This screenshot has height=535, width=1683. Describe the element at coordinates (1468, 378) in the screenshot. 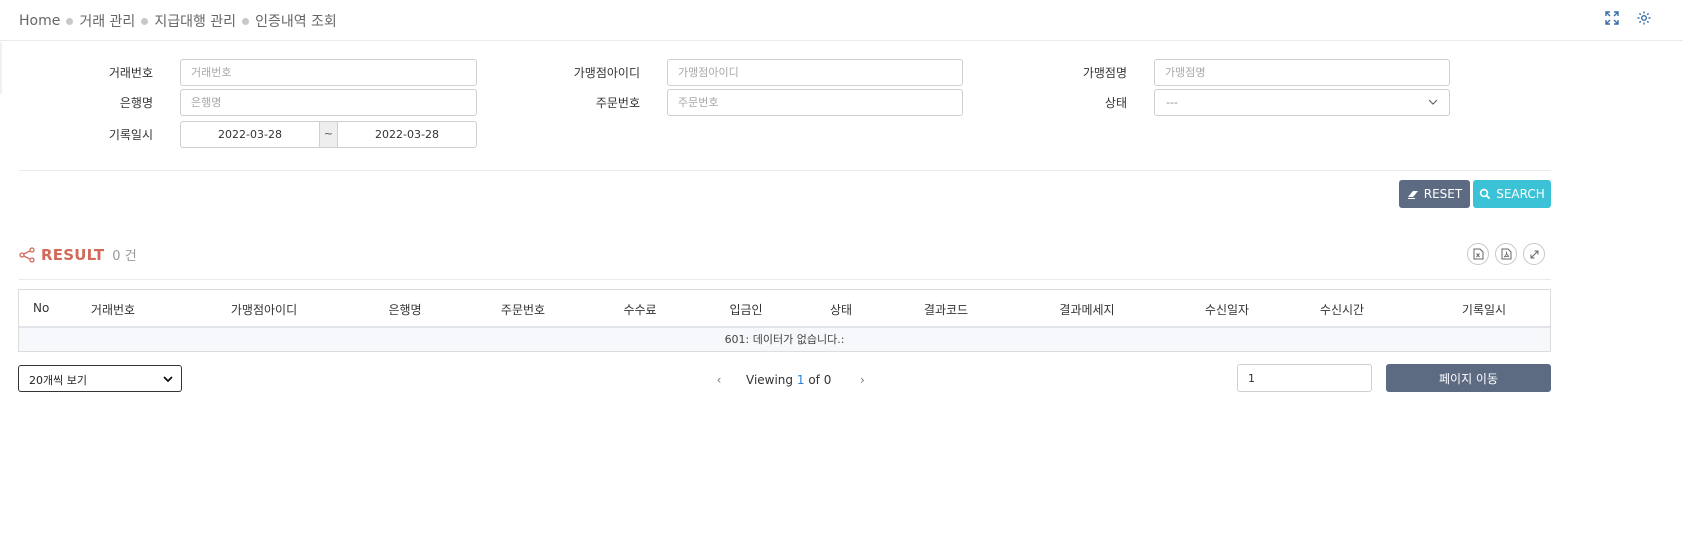

I see `goto-page-button: 페이지 이동` at that location.